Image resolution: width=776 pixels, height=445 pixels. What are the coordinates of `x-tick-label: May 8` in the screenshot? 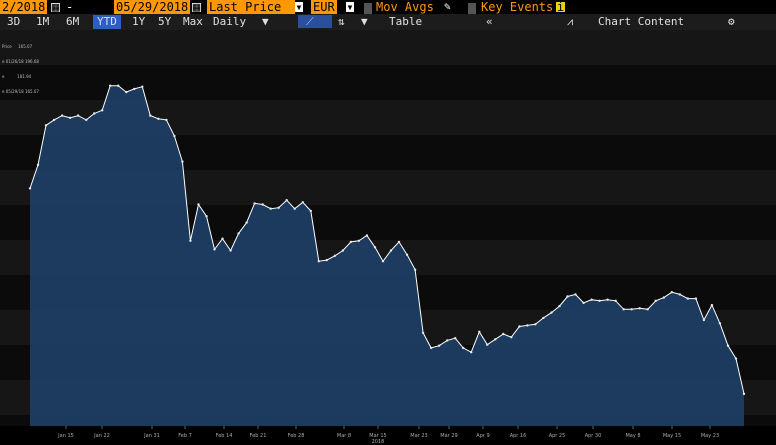 It's located at (632, 436).